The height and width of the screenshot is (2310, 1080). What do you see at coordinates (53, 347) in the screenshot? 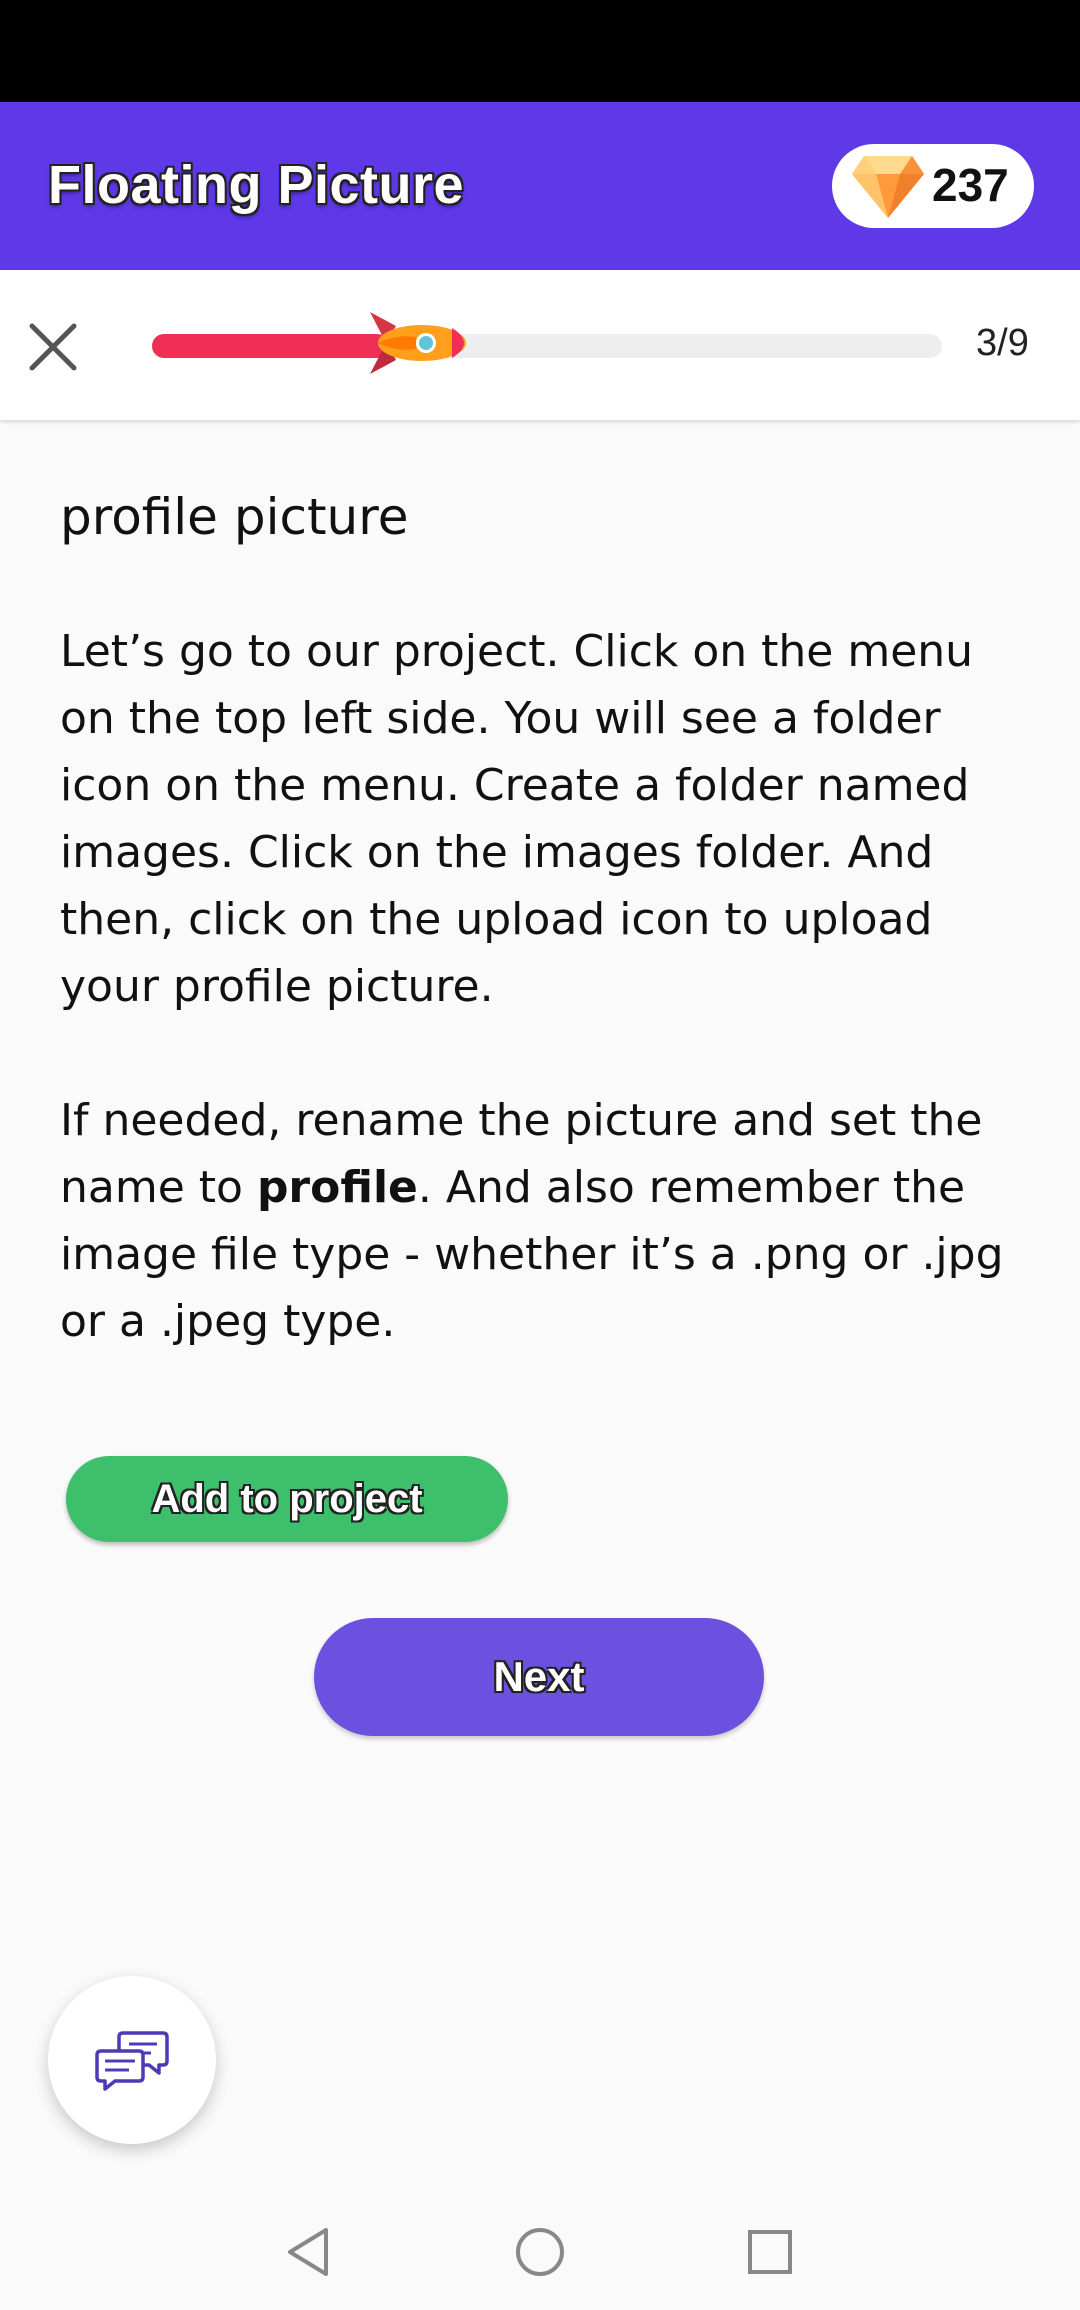
I see `close-icon` at bounding box center [53, 347].